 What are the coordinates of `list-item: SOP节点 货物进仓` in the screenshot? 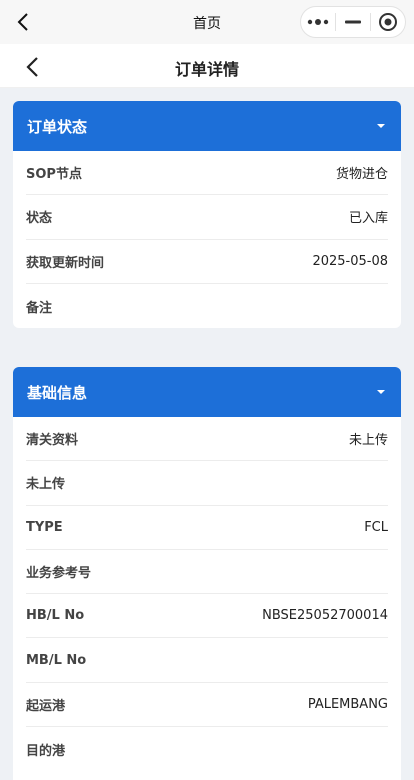 It's located at (207, 173).